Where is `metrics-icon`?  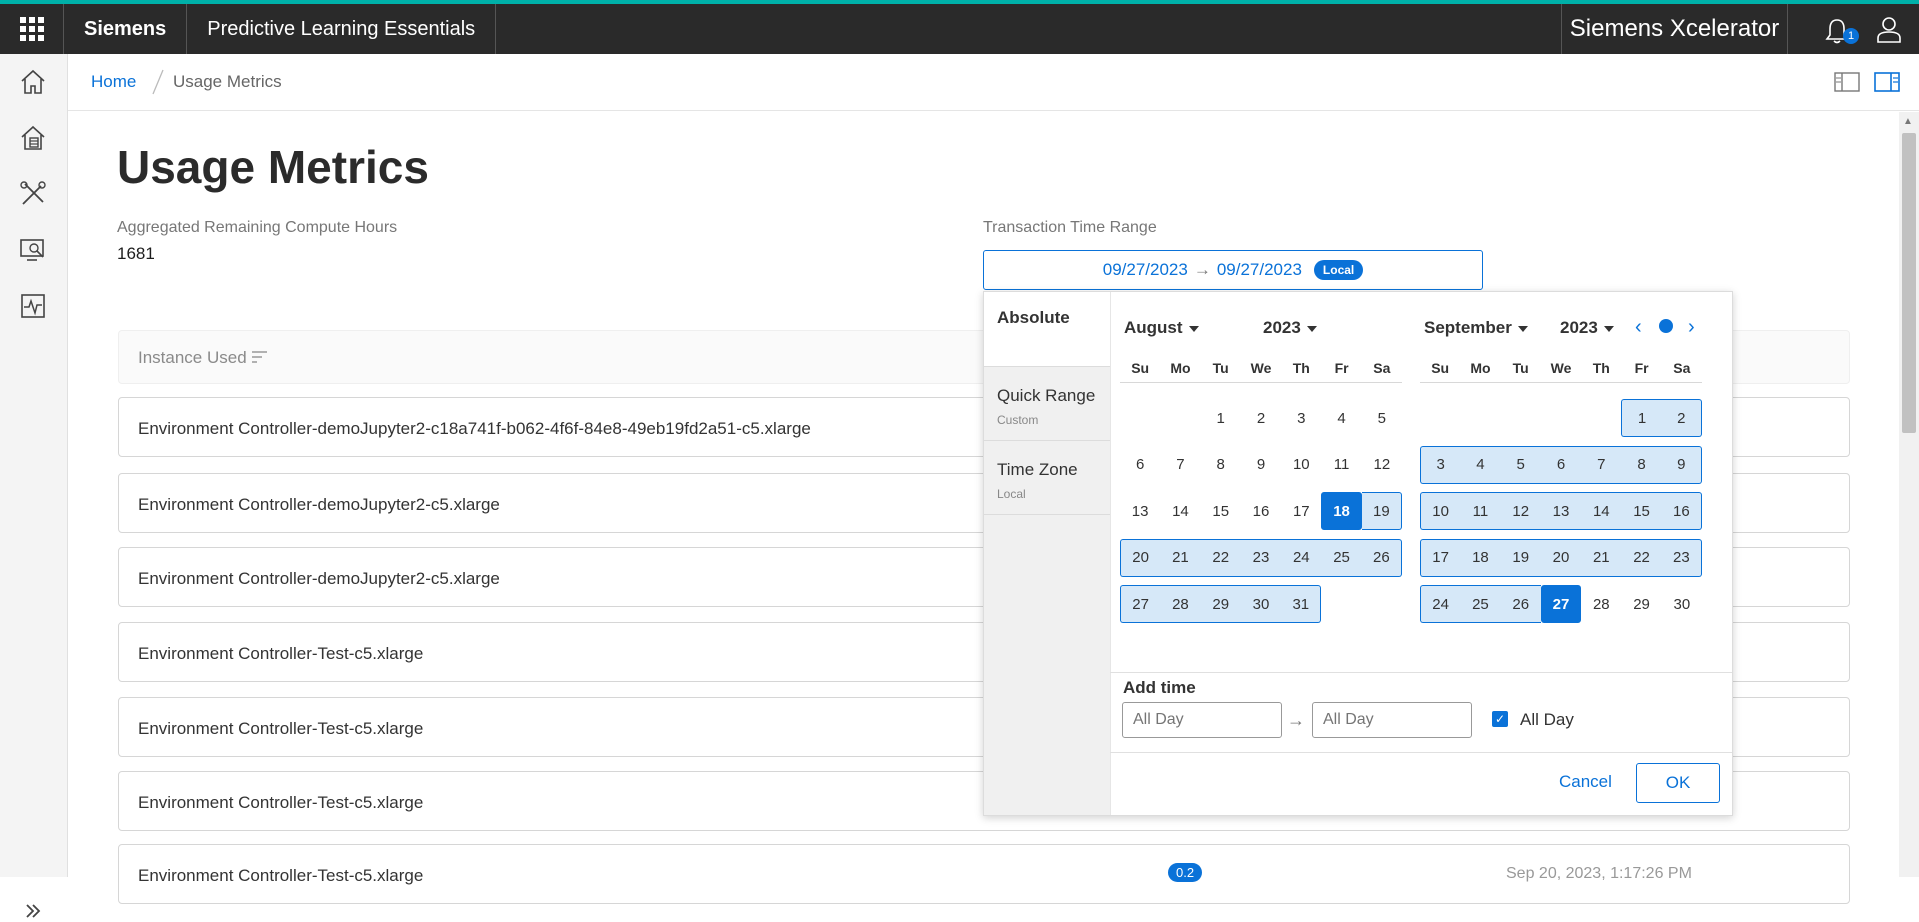
metrics-icon is located at coordinates (33, 306).